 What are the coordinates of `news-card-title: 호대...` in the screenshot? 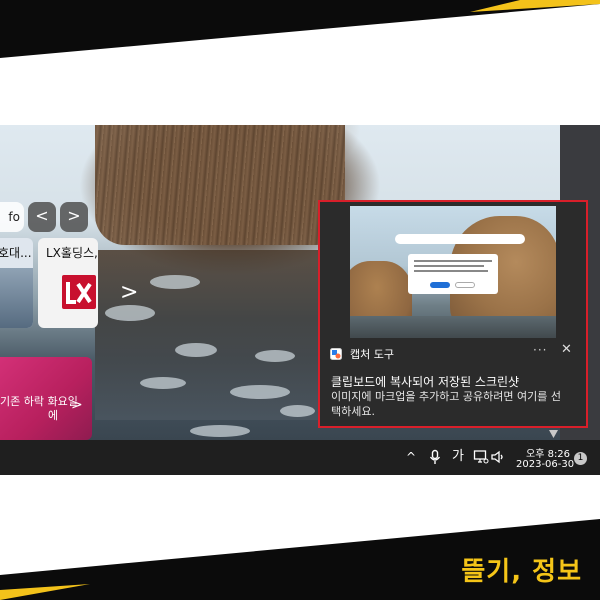 It's located at (16, 253).